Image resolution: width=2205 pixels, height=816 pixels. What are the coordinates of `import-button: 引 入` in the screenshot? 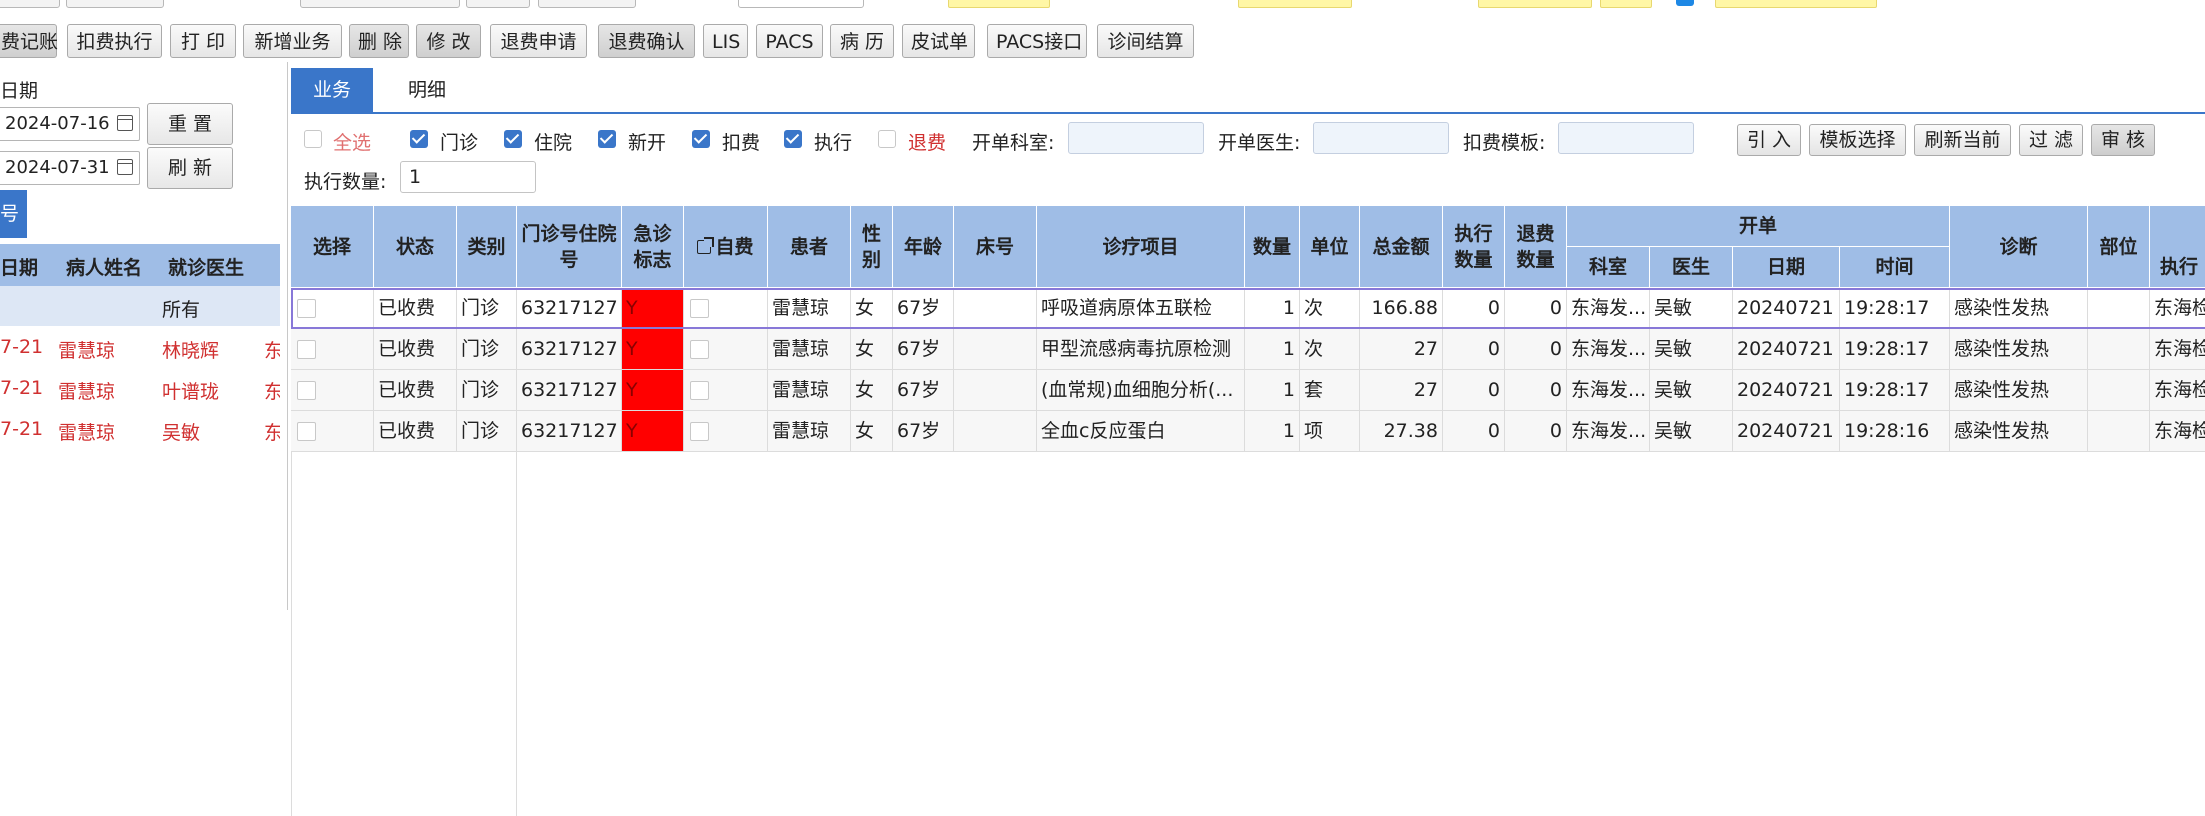 It's located at (1769, 140).